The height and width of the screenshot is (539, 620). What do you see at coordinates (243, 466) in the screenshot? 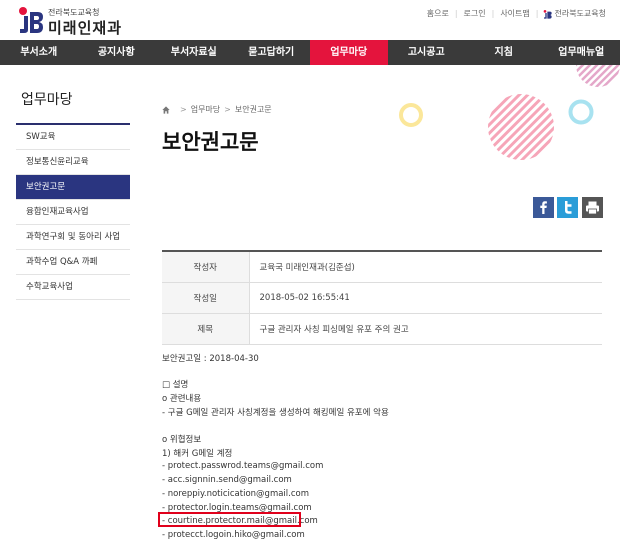
I see `list-item: - protect.passwrod.teams@gmail.com` at bounding box center [243, 466].